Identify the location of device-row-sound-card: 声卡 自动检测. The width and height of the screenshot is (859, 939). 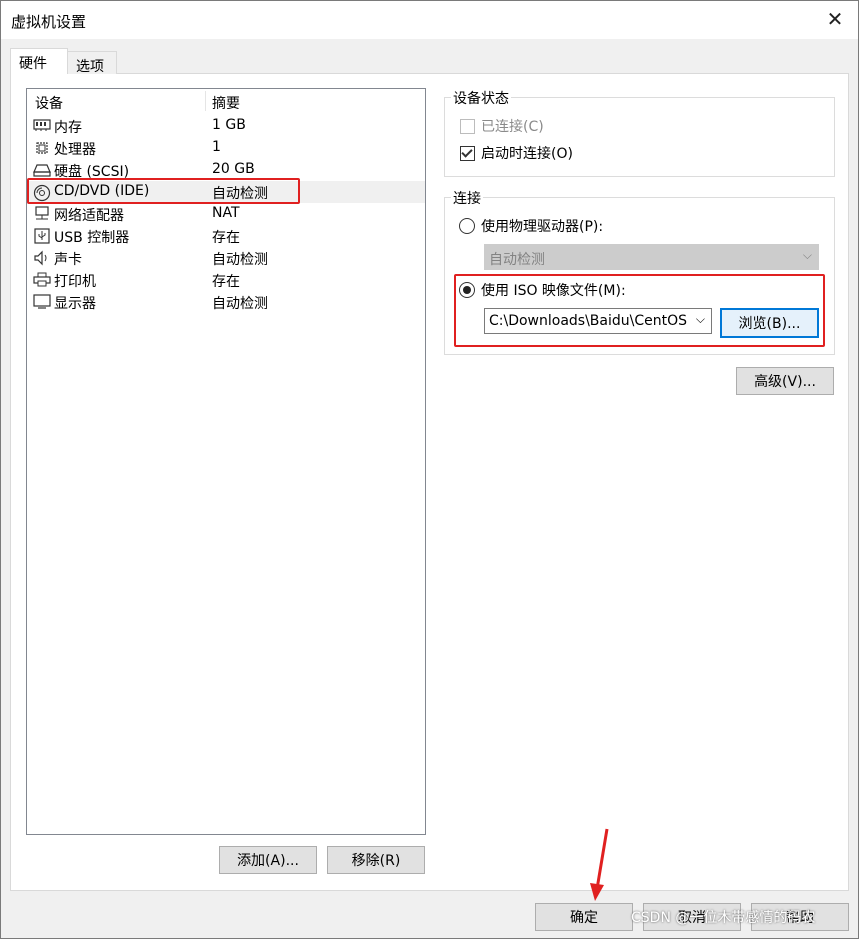
(226, 258).